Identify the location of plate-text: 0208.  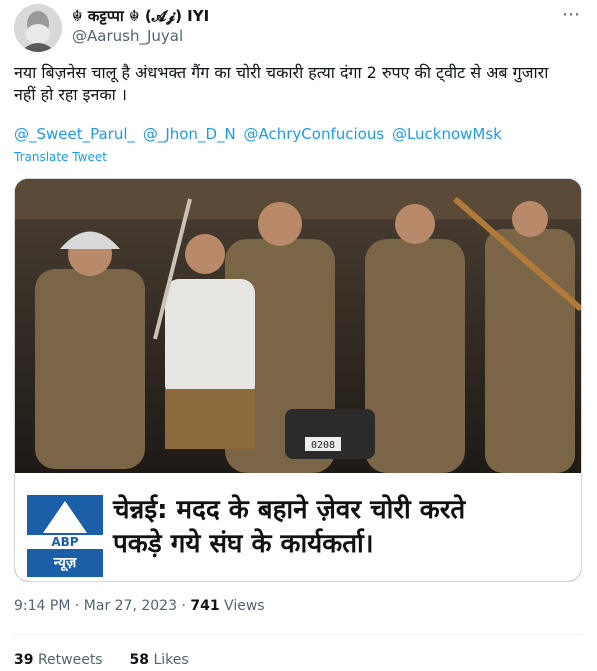
(323, 445).